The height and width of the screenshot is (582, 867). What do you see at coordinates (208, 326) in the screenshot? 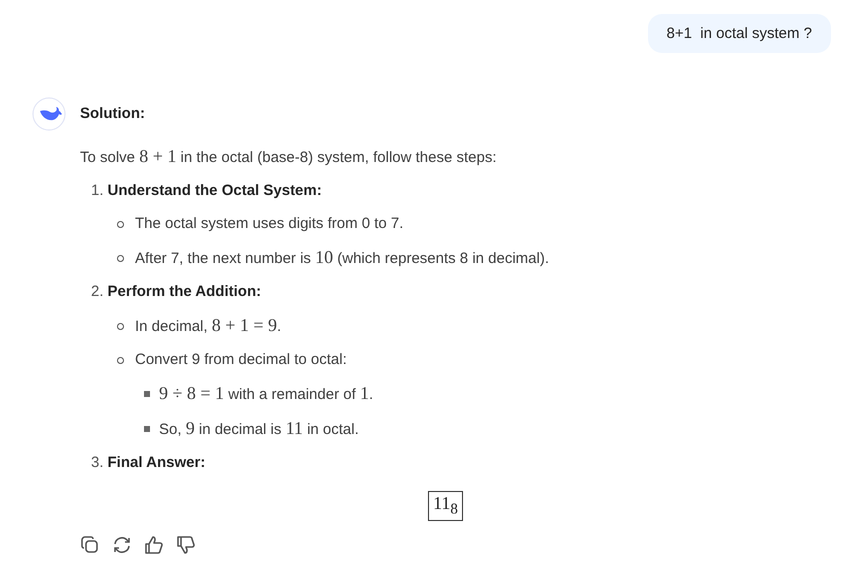
I see `bullet-text: In decimal, 8 + 1 = 9.` at bounding box center [208, 326].